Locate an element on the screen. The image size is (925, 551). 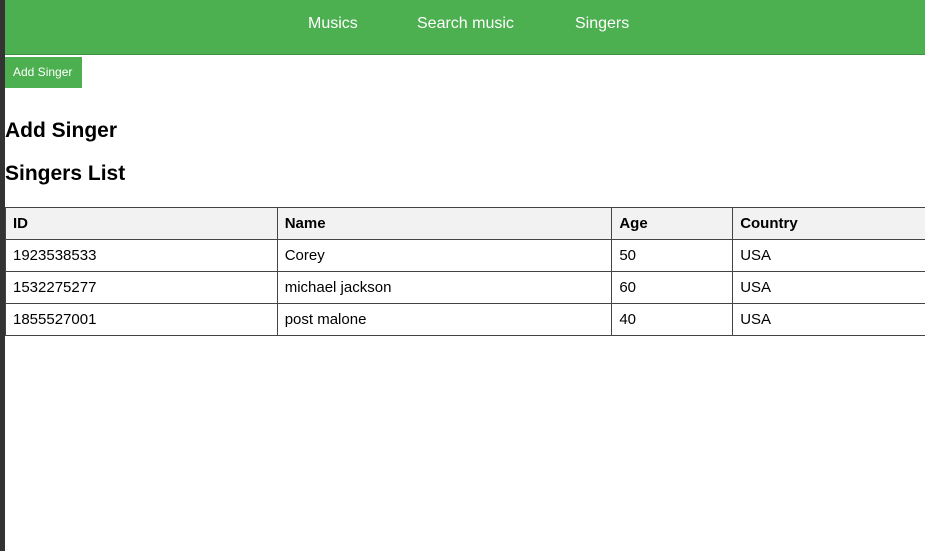
cell-name: post malone is located at coordinates (444, 319).